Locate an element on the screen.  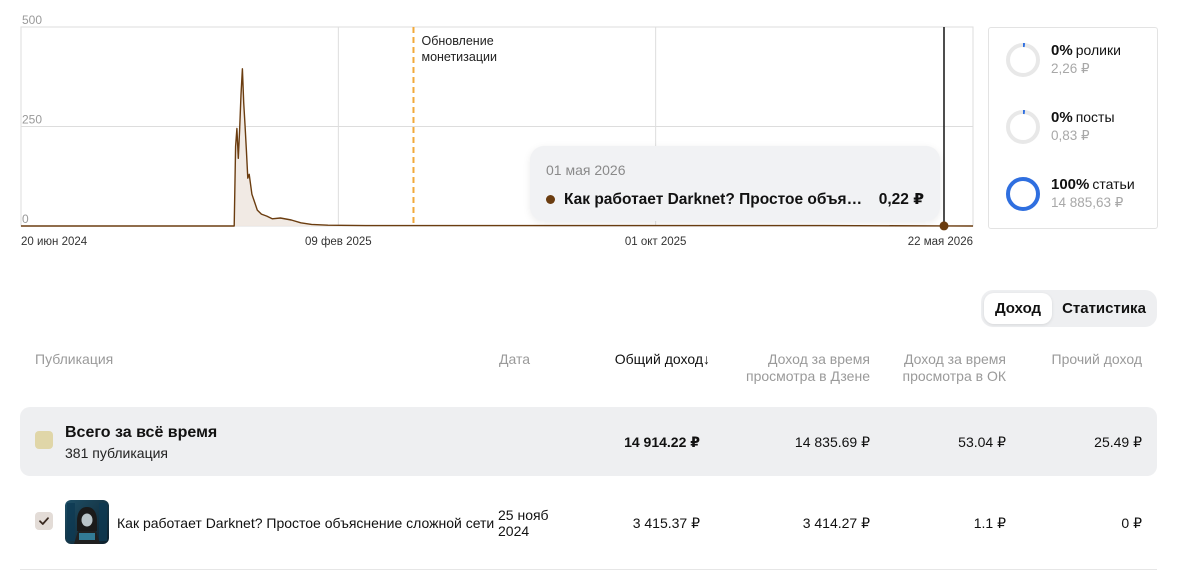
row-ok-income: 1.1 ₽ is located at coordinates (989, 523).